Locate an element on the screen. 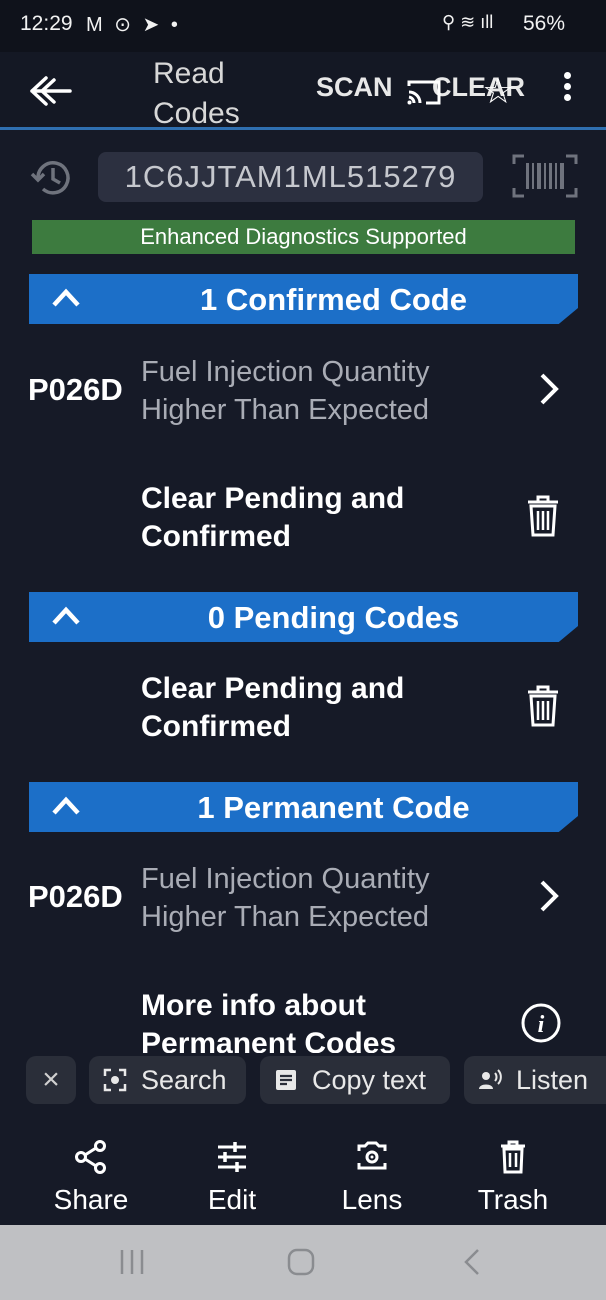 The image size is (606, 1300). action-label: Trash is located at coordinates (513, 1199).